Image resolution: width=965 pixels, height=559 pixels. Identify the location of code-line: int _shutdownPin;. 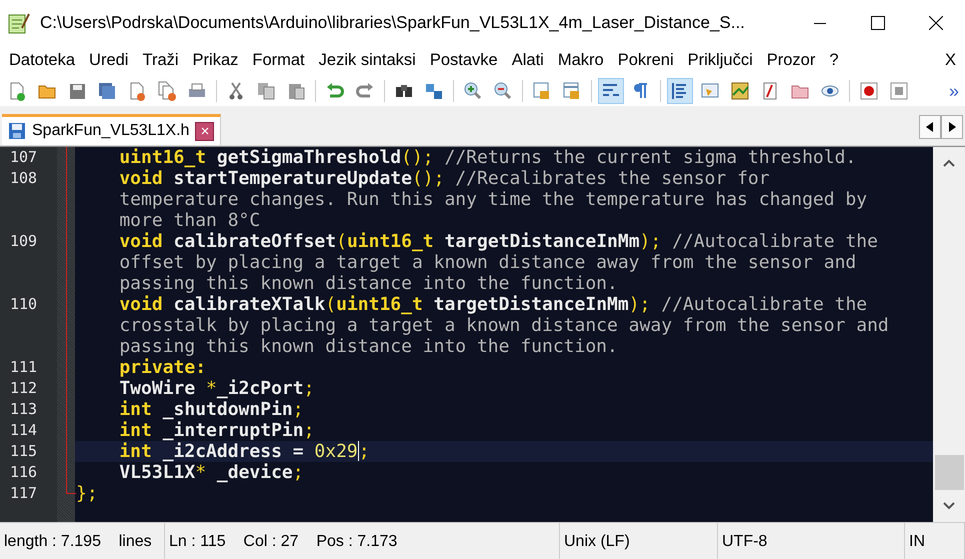
(211, 409).